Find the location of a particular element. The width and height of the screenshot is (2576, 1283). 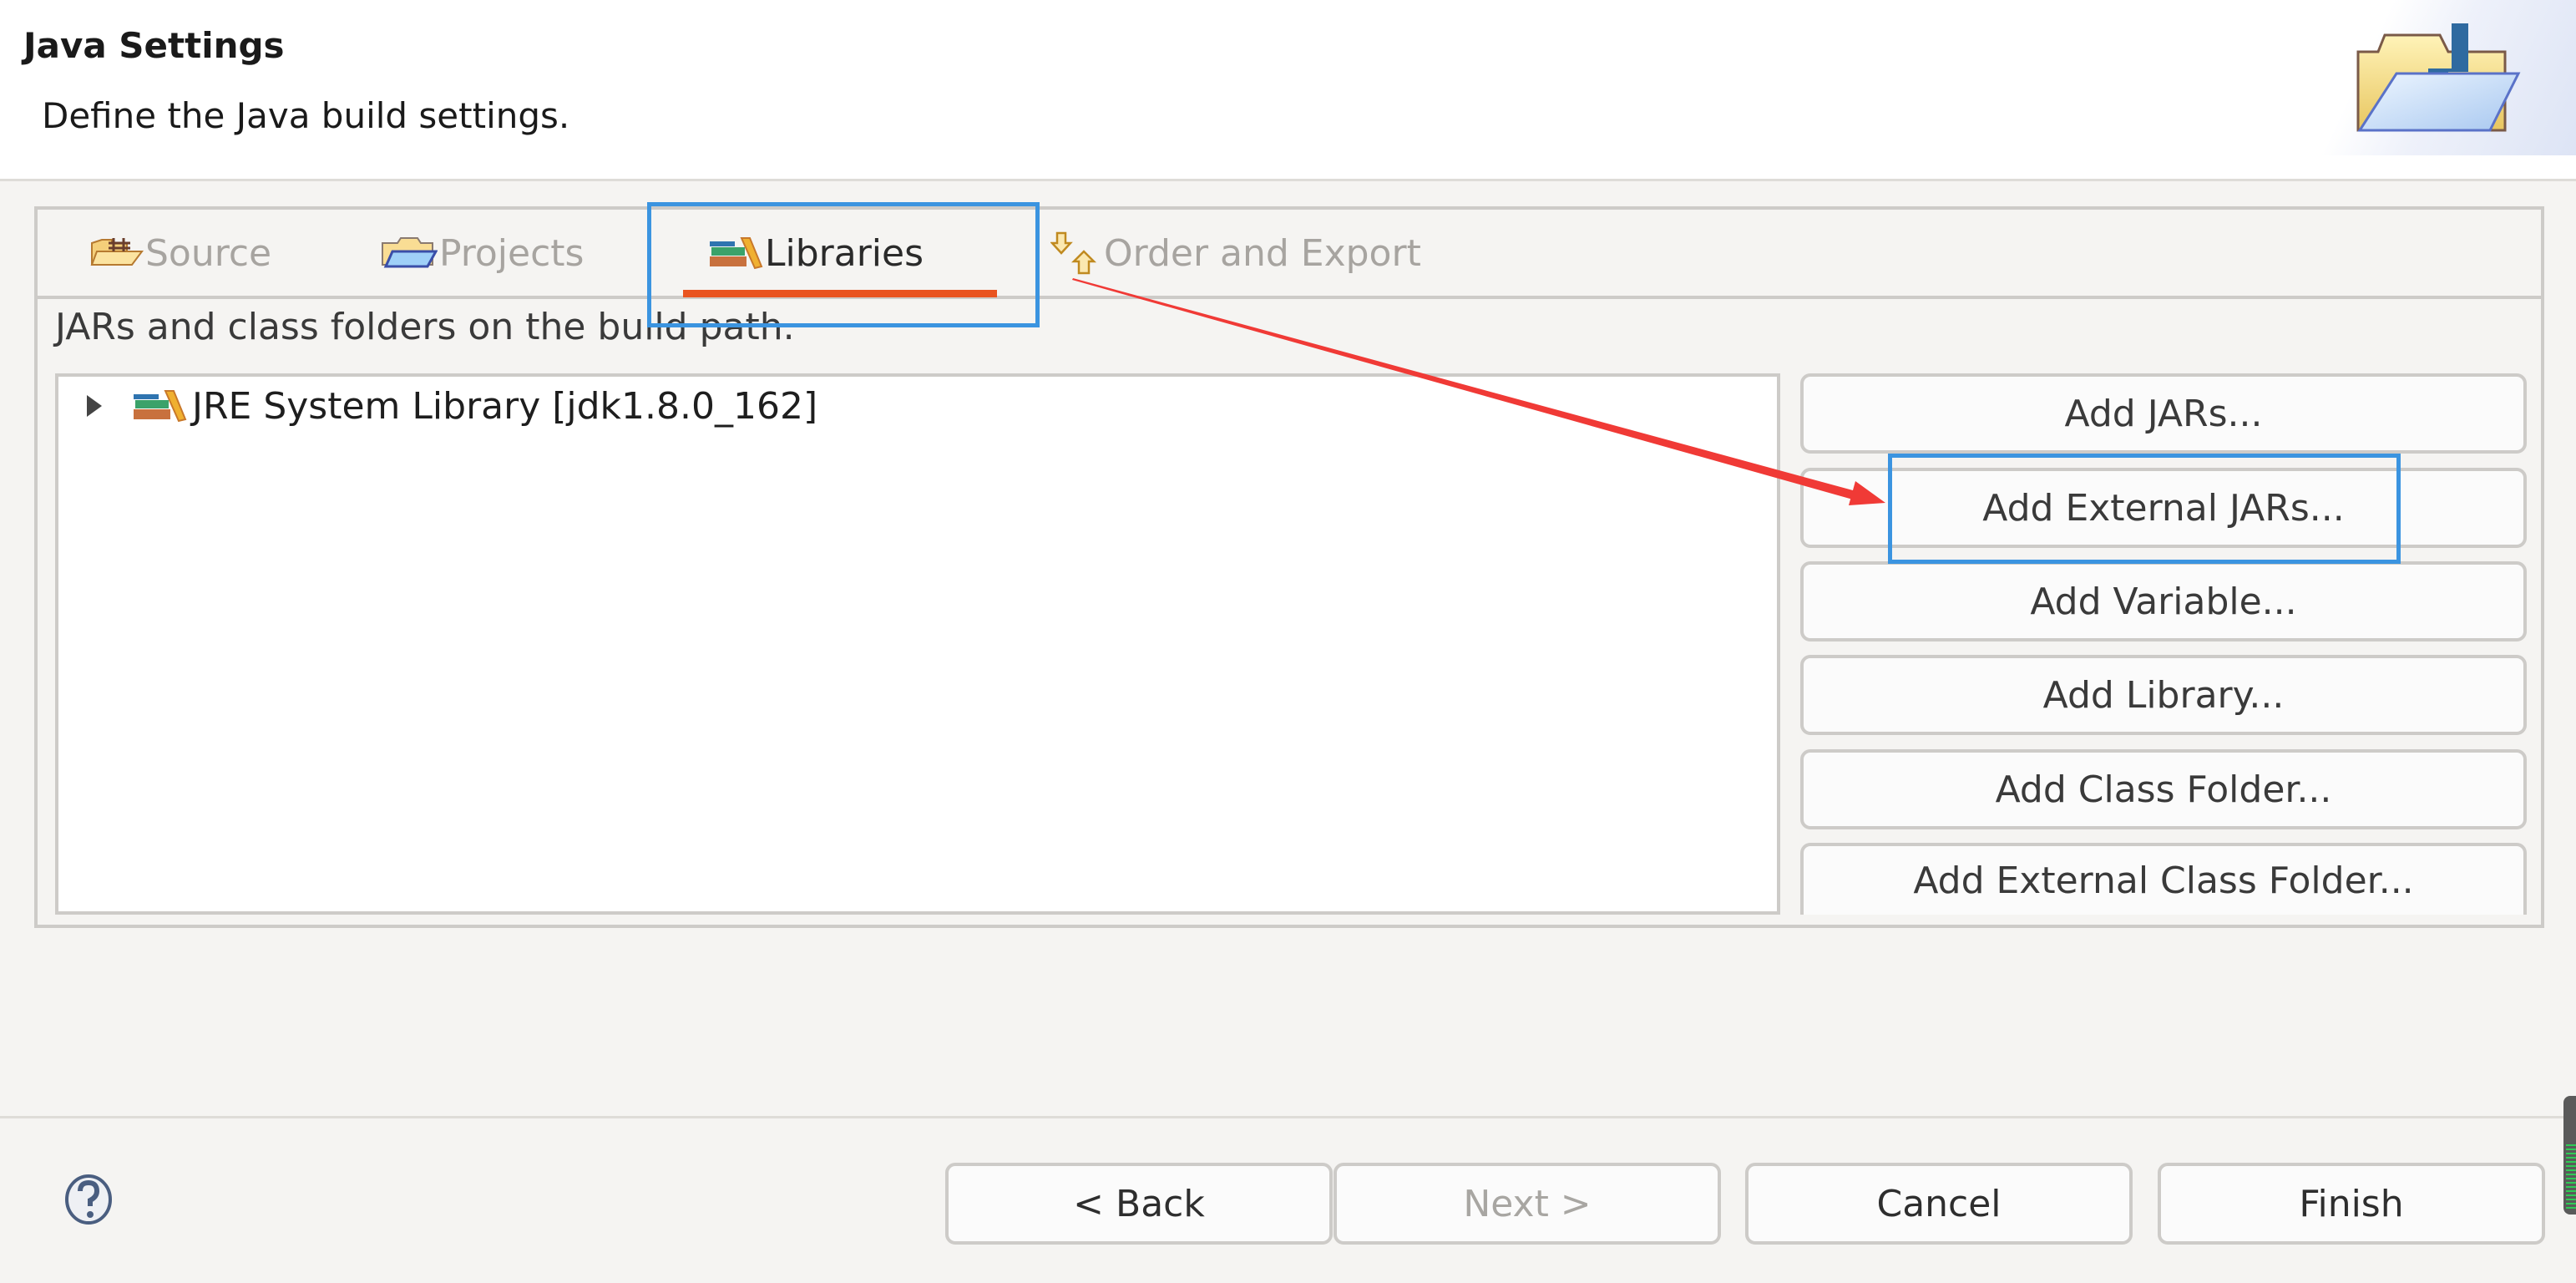

source-folder-icon is located at coordinates (117, 252).